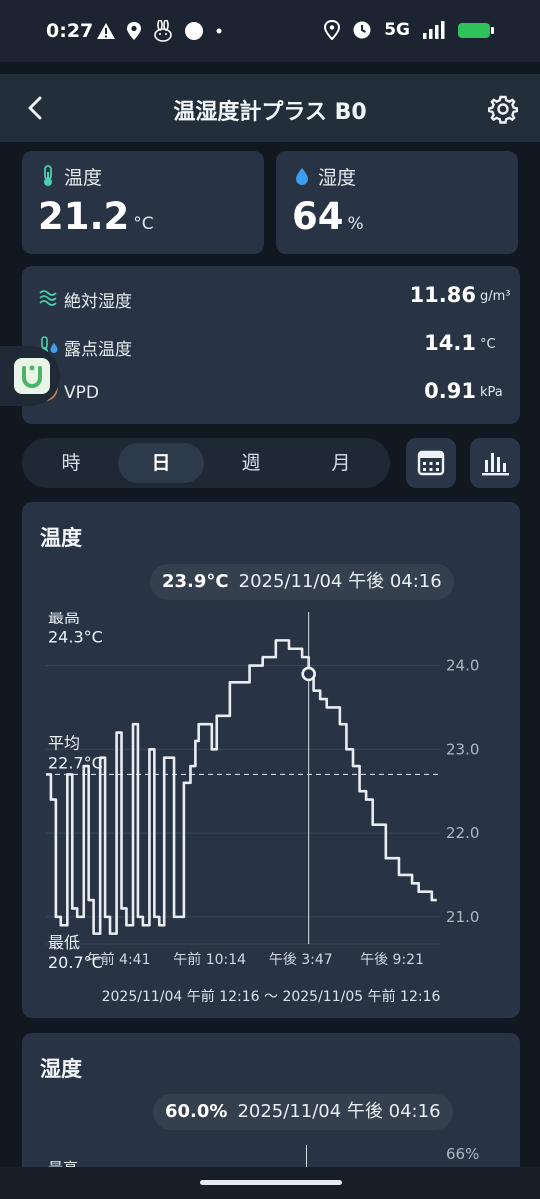  What do you see at coordinates (392, 960) in the screenshot?
I see `x-tick-label: 午後 9:21` at bounding box center [392, 960].